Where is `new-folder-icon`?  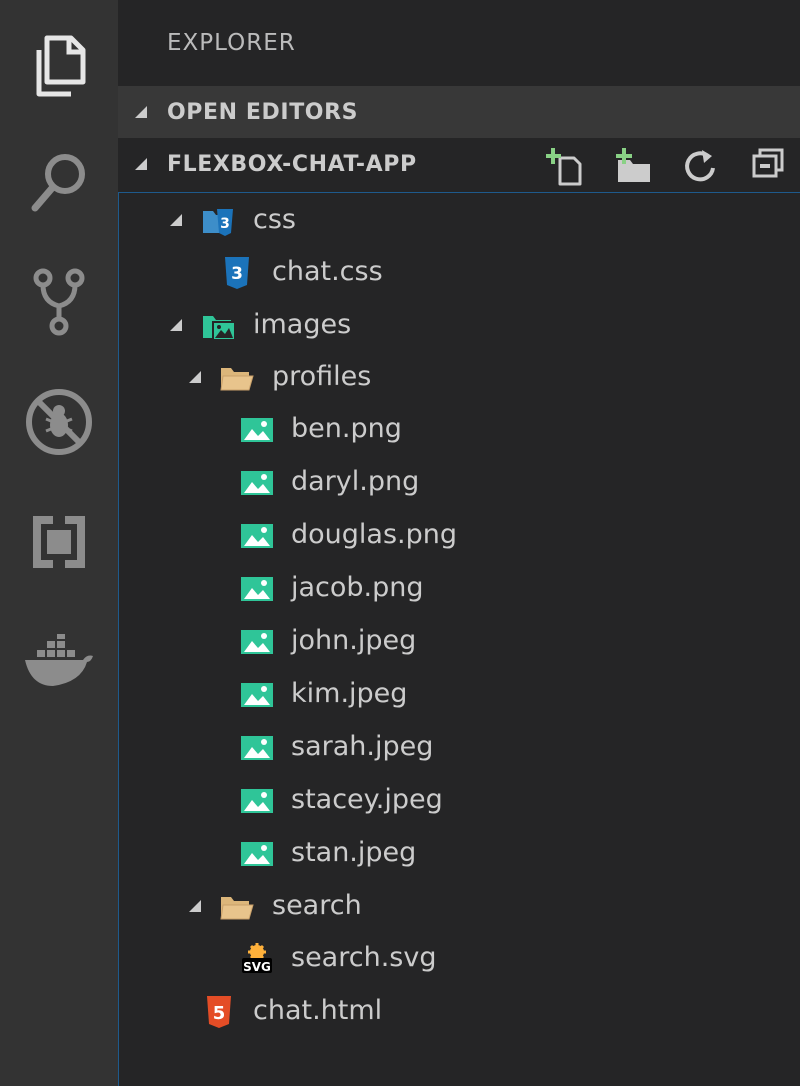 new-folder-icon is located at coordinates (634, 166).